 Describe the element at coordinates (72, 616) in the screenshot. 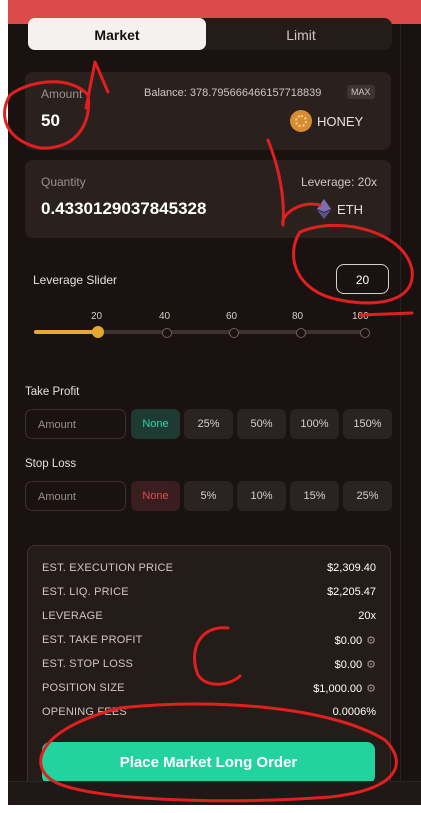

I see `summary-label: LEVERAGE` at that location.